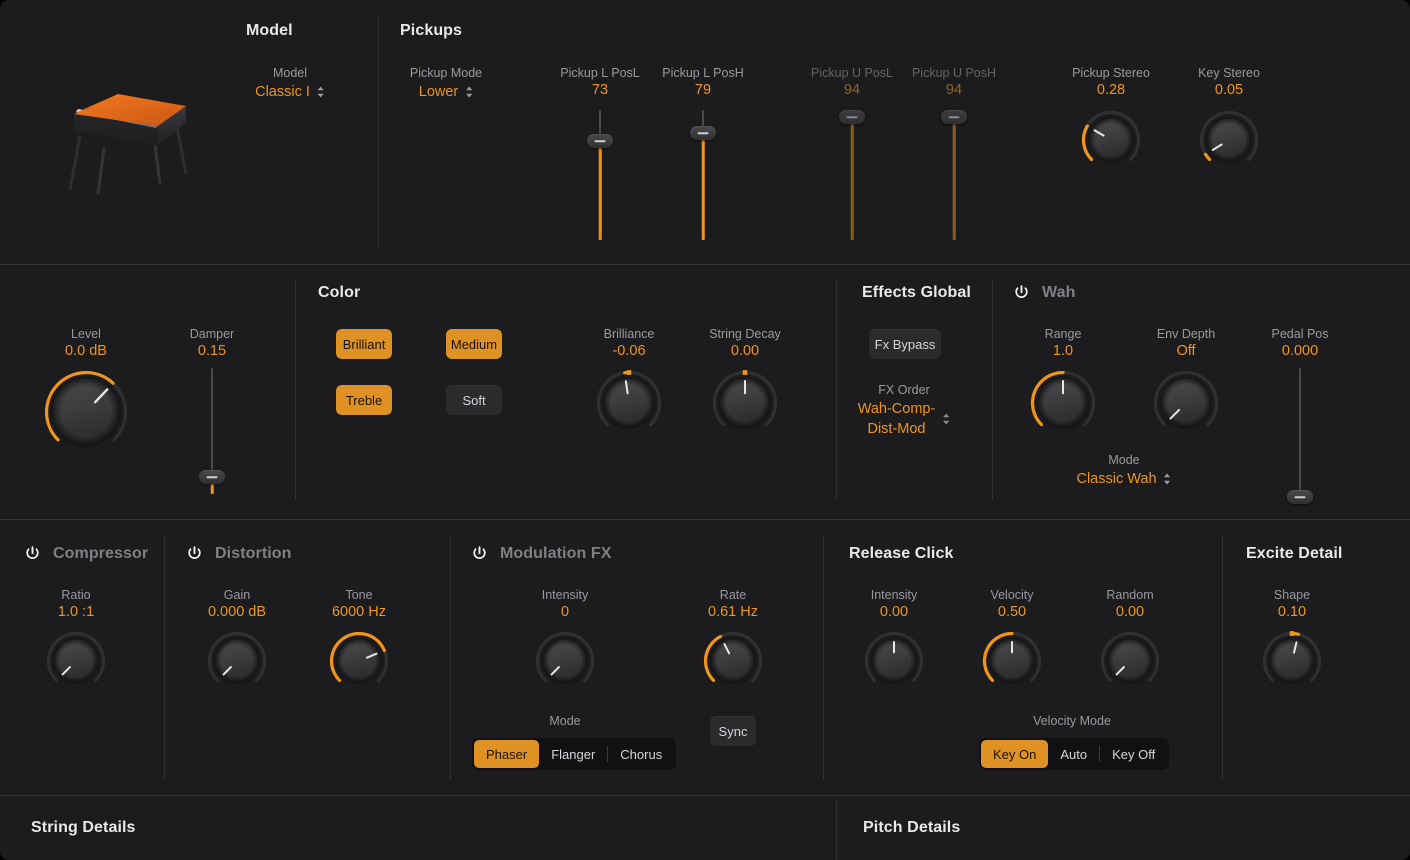 The image size is (1410, 860). What do you see at coordinates (86, 412) in the screenshot?
I see `level-knob` at bounding box center [86, 412].